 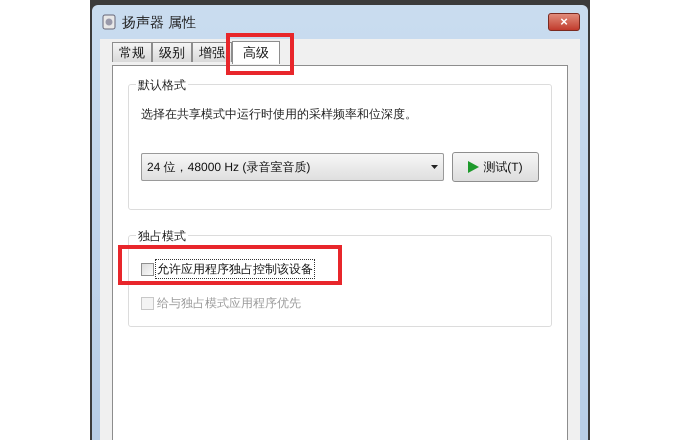 I want to click on test-button: 测试(T), so click(x=495, y=167).